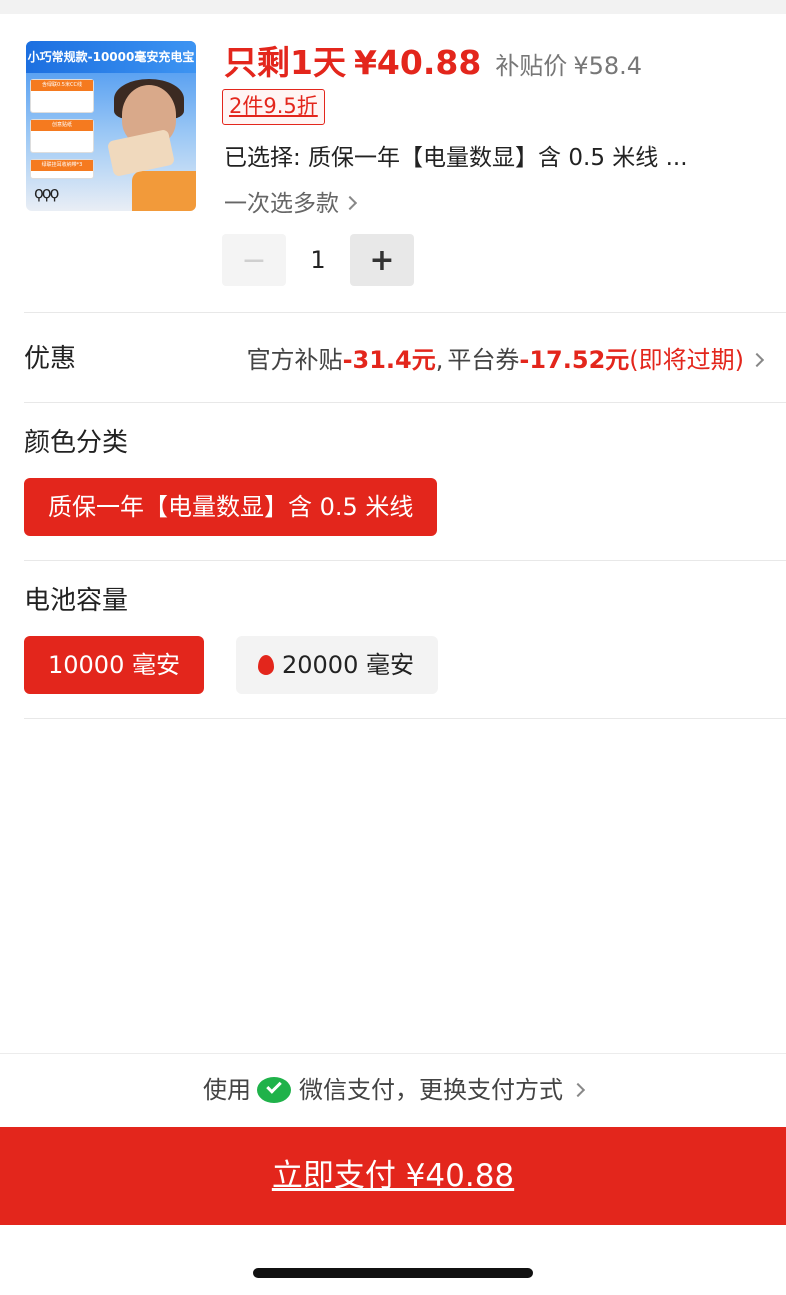 The image size is (786, 1295). I want to click on offers-detail: 官方补贴-31.4元, 平台券-17.52元(即将过期), so click(505, 357).